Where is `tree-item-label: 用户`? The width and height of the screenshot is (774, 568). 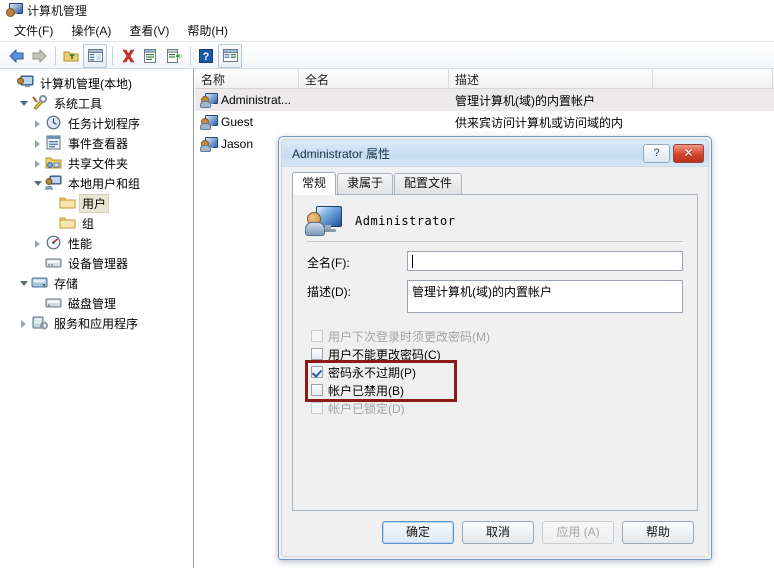
tree-item-label: 用户 is located at coordinates (94, 203).